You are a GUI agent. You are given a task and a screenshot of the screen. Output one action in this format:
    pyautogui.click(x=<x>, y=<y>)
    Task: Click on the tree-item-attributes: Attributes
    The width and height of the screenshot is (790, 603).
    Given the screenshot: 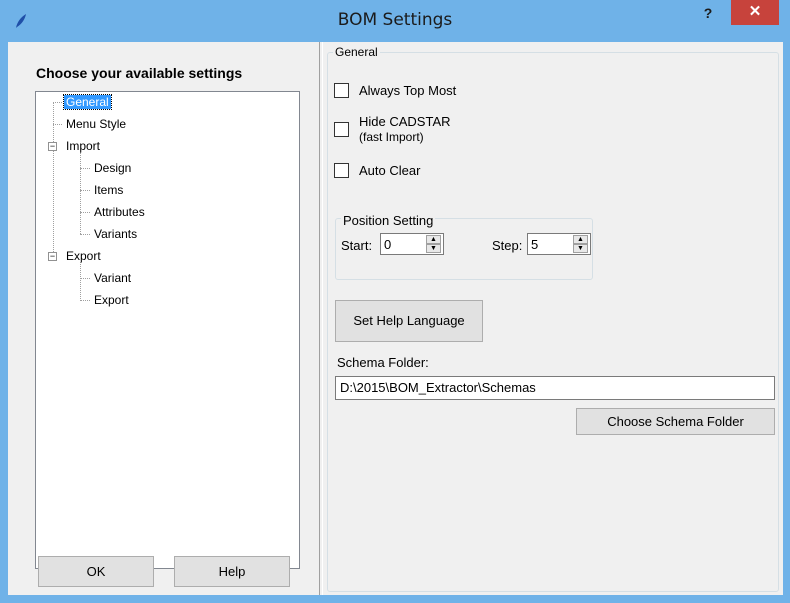 What is the action you would take?
    pyautogui.click(x=119, y=212)
    